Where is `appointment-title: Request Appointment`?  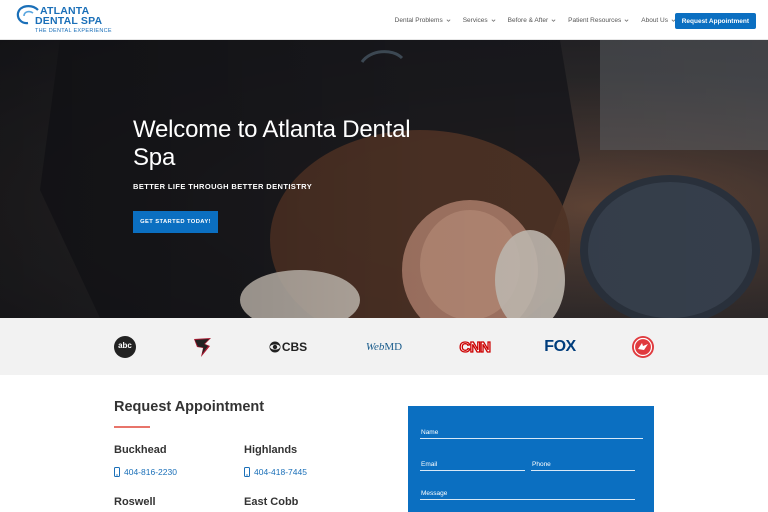 appointment-title: Request Appointment is located at coordinates (189, 407).